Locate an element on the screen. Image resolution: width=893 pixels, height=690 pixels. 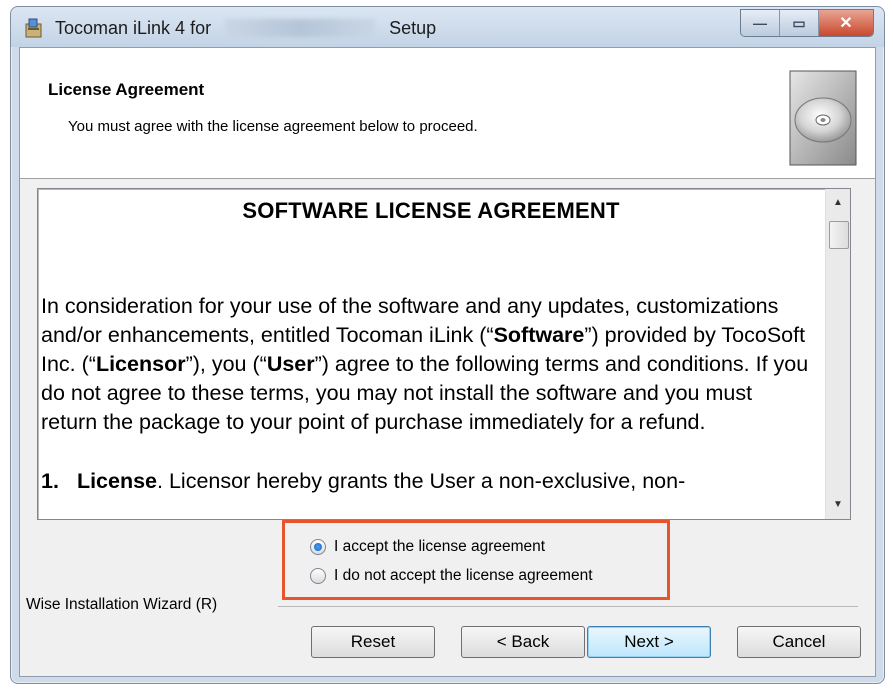
license-para-part-3: ”), you (“ is located at coordinates (226, 364).